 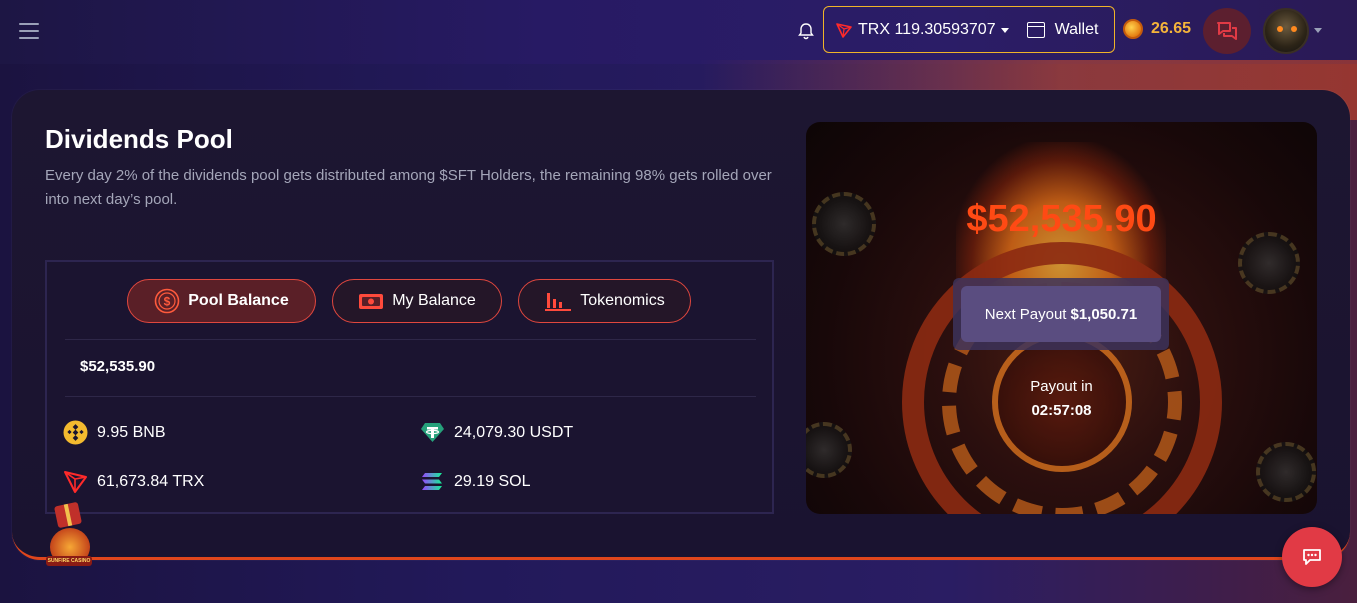 I want to click on currency-selector: TRX 119.30593707, so click(x=922, y=30).